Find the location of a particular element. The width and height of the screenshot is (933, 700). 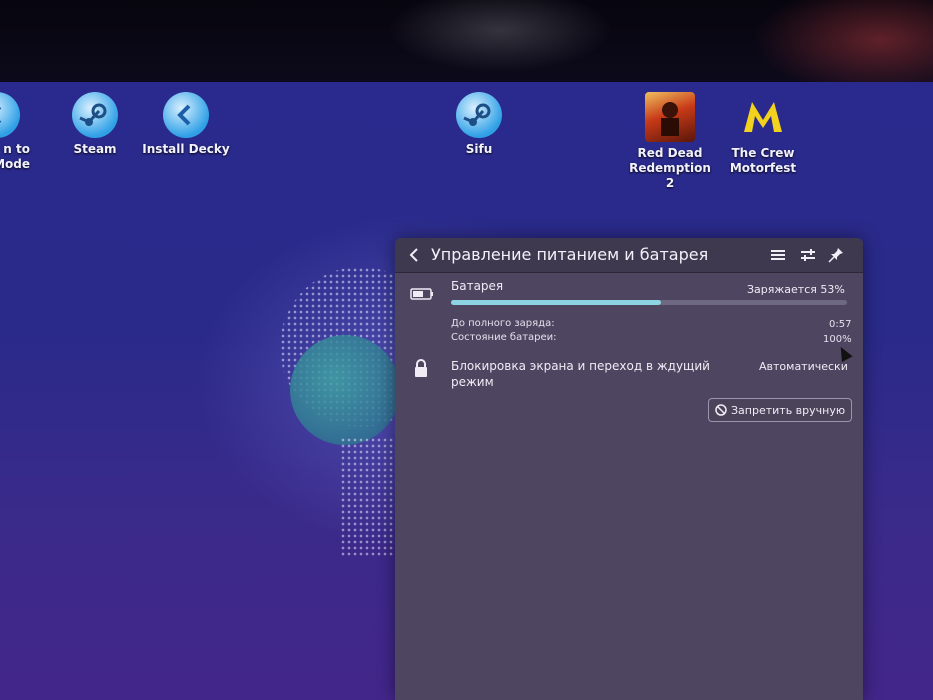

configure-button is located at coordinates (808, 255).